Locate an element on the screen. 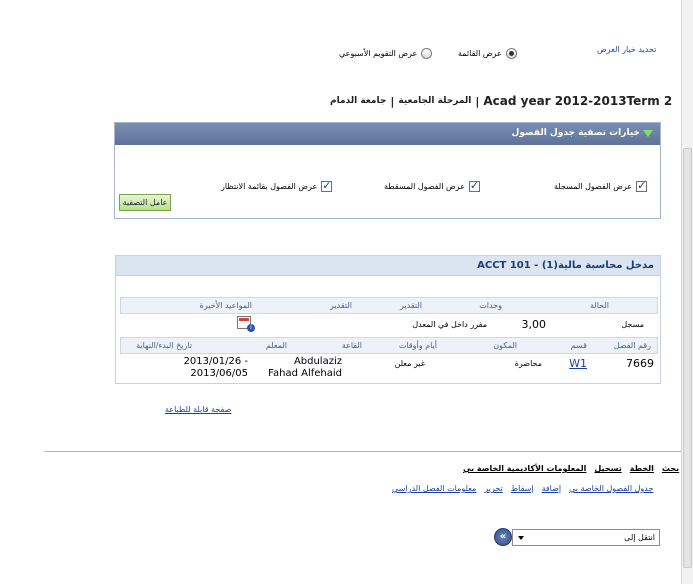 This screenshot has height=584, width=693. col-days-times: أيام وأوقات is located at coordinates (417, 345).